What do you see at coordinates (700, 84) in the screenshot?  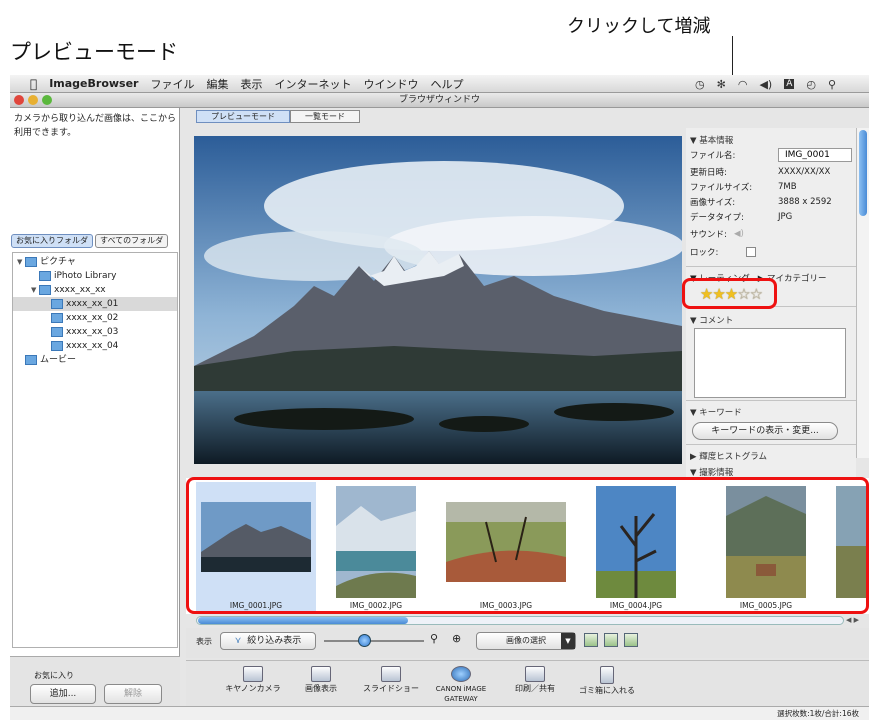 I see `clock-icon: ◷` at bounding box center [700, 84].